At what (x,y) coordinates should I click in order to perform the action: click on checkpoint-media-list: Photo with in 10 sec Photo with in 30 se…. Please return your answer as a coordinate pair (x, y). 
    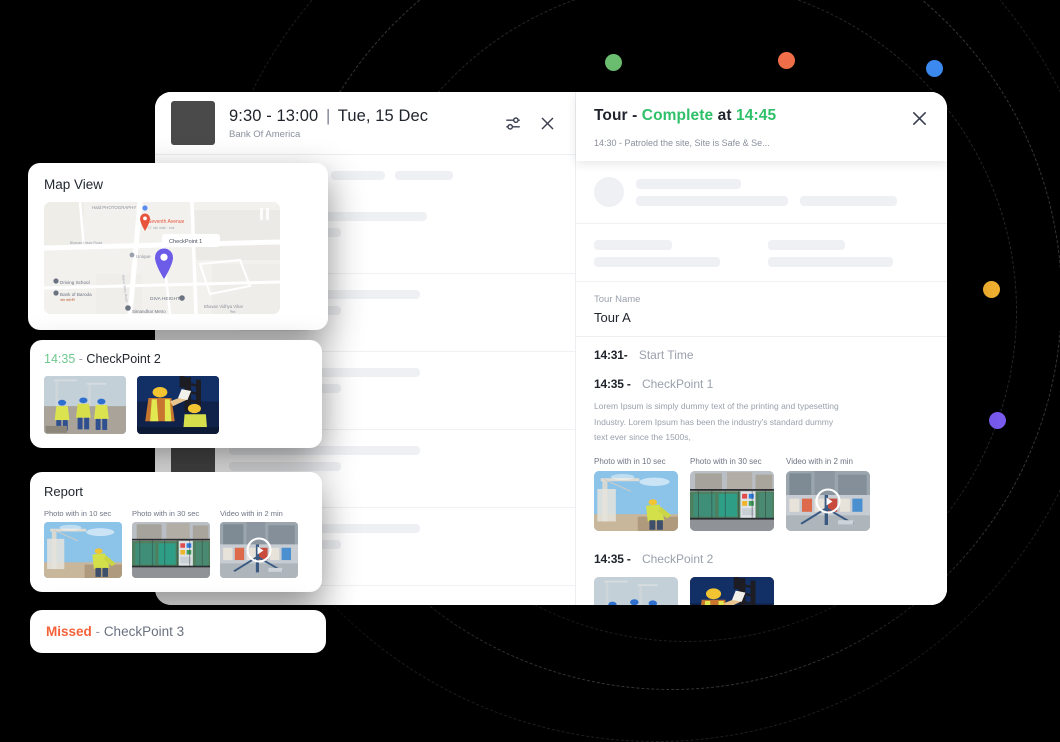
    Looking at the image, I should click on (761, 497).